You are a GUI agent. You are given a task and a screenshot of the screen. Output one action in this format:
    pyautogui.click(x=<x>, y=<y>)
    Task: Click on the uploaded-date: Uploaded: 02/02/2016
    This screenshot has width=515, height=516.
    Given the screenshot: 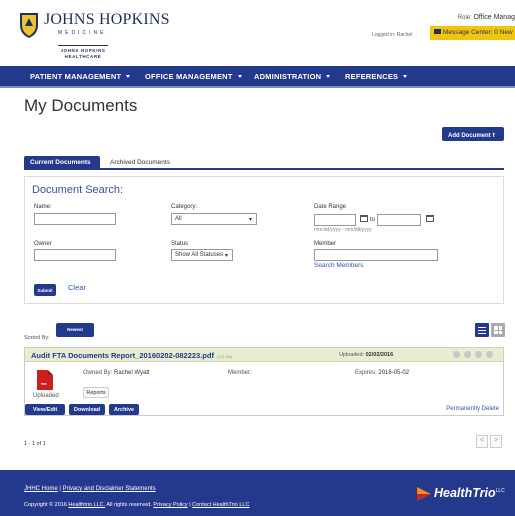 What is the action you would take?
    pyautogui.click(x=366, y=355)
    